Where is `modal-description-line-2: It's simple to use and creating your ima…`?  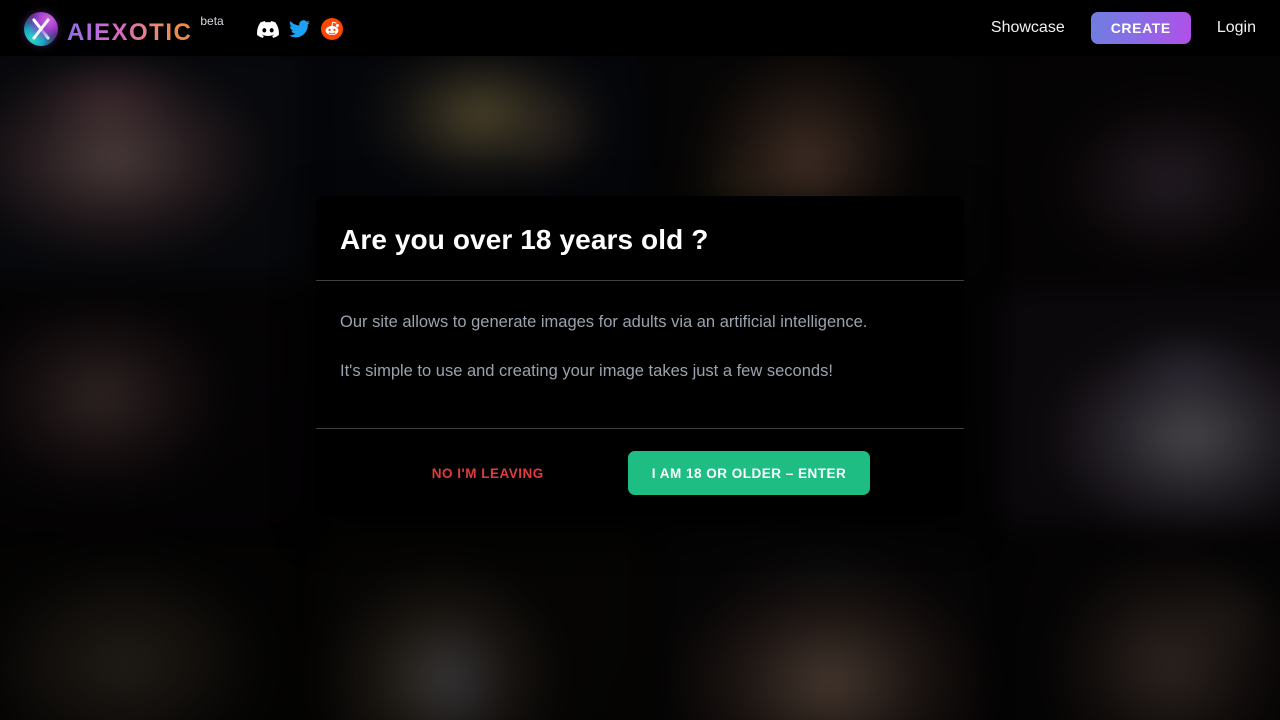
modal-description-line-2: It's simple to use and creating your ima… is located at coordinates (586, 371).